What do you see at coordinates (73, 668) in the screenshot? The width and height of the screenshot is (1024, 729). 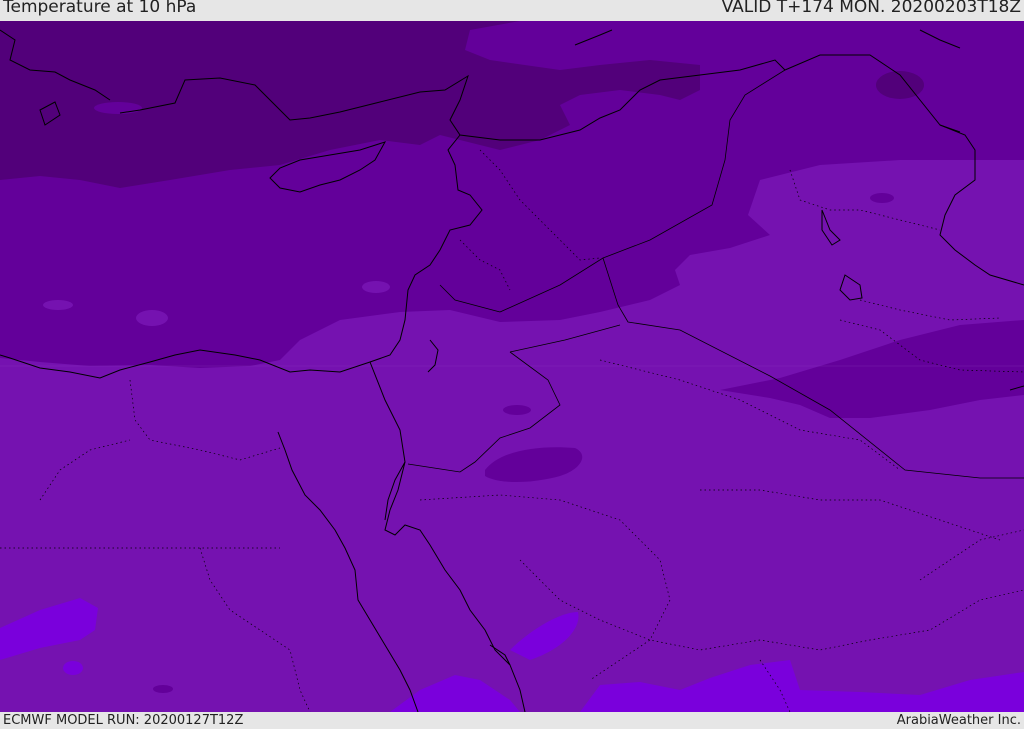 I see `field-light-spot` at bounding box center [73, 668].